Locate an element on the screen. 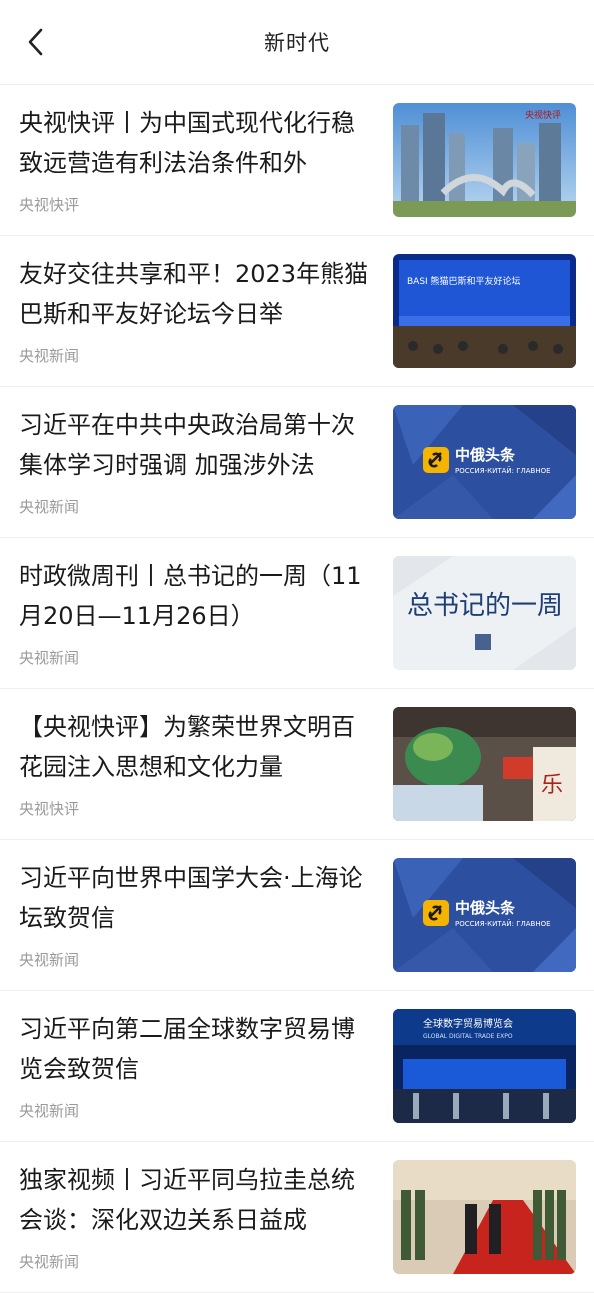  article-headline: 【央视快评】为繁荣世界文明百花园注入思想和文化力量 is located at coordinates (187, 747).